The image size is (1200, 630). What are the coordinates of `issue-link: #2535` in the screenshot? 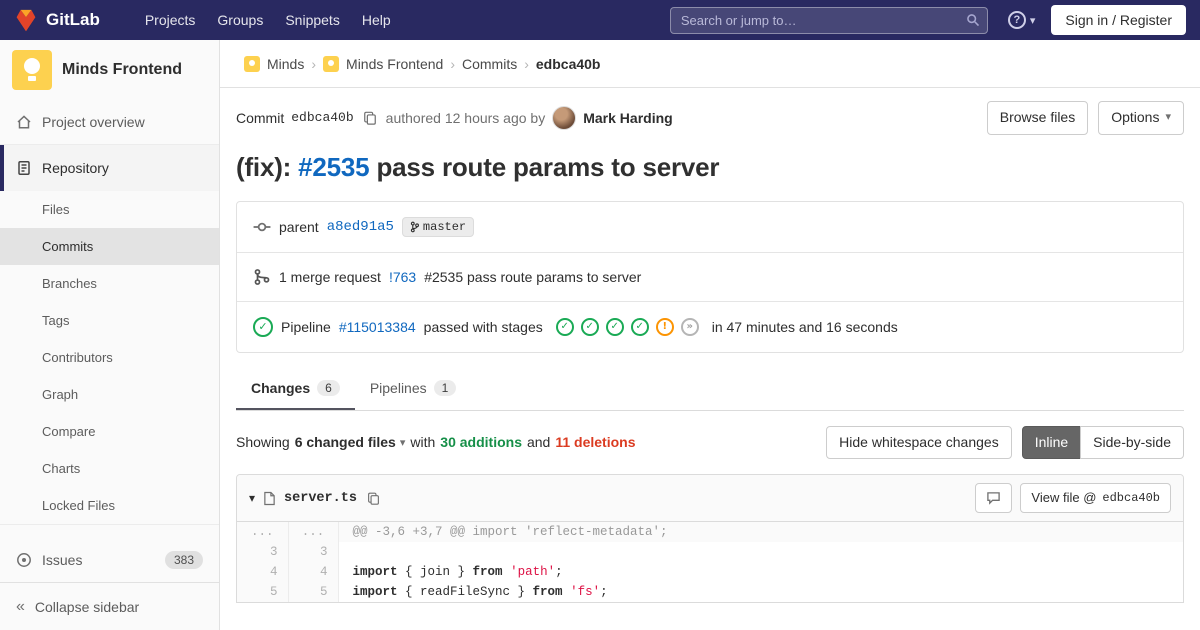 It's located at (334, 167).